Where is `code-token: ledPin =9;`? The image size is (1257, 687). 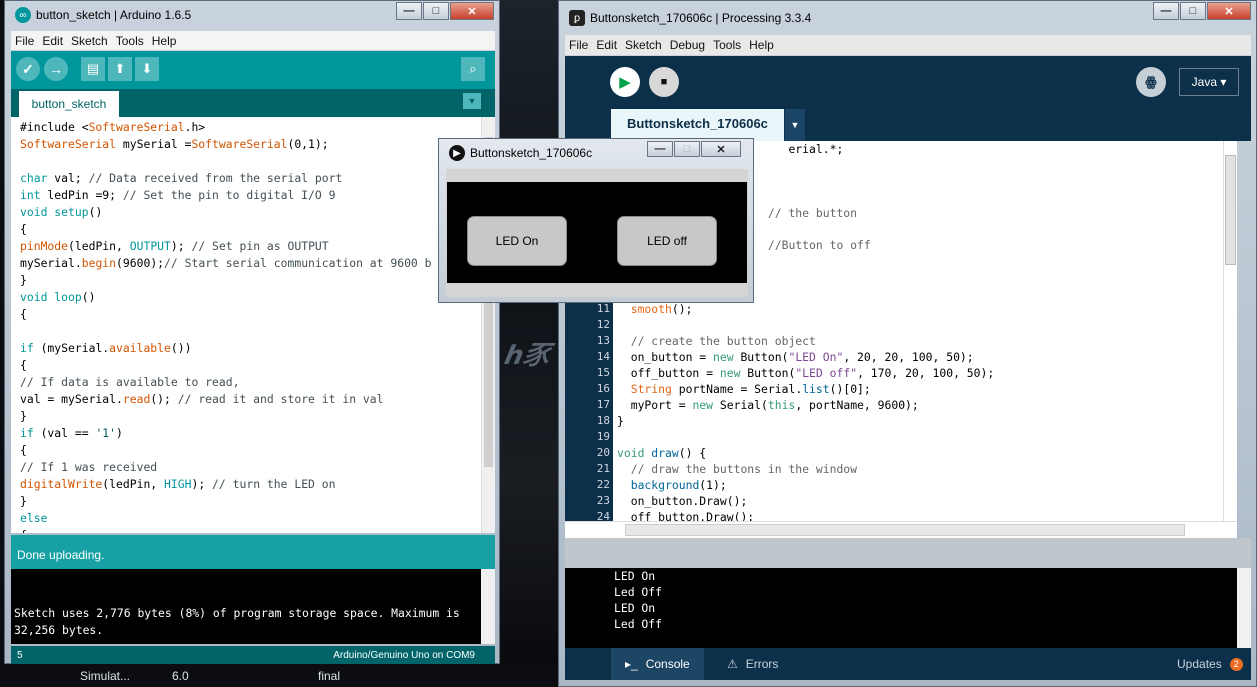 code-token: ledPin =9; is located at coordinates (81, 195).